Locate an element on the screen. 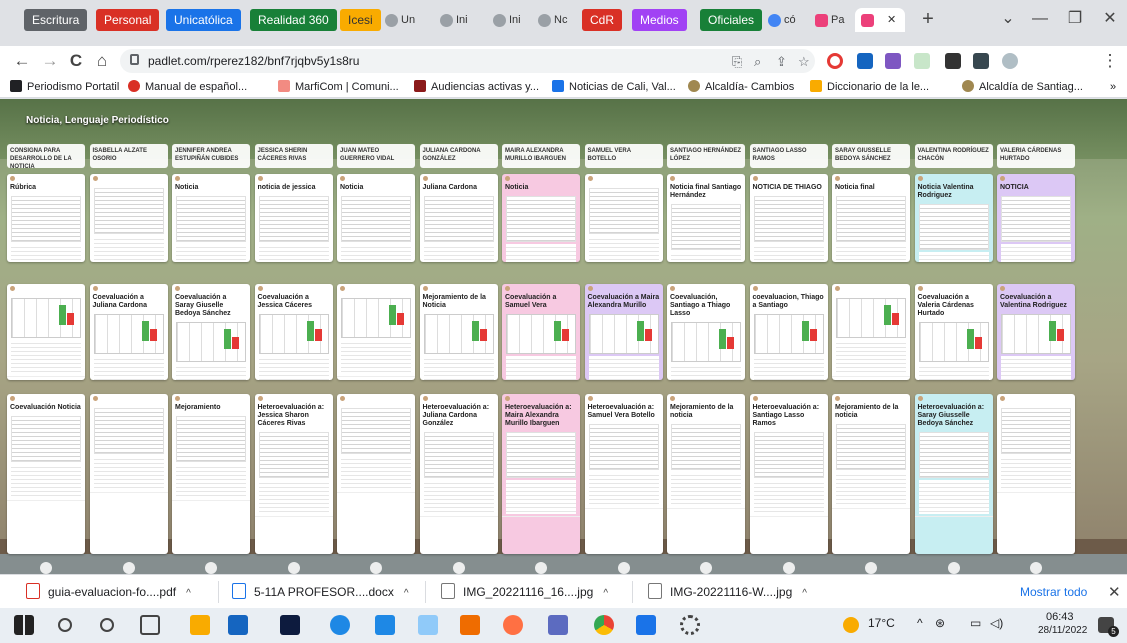 This screenshot has height=643, width=1127. tab-item: Ini is located at coordinates (515, 20).